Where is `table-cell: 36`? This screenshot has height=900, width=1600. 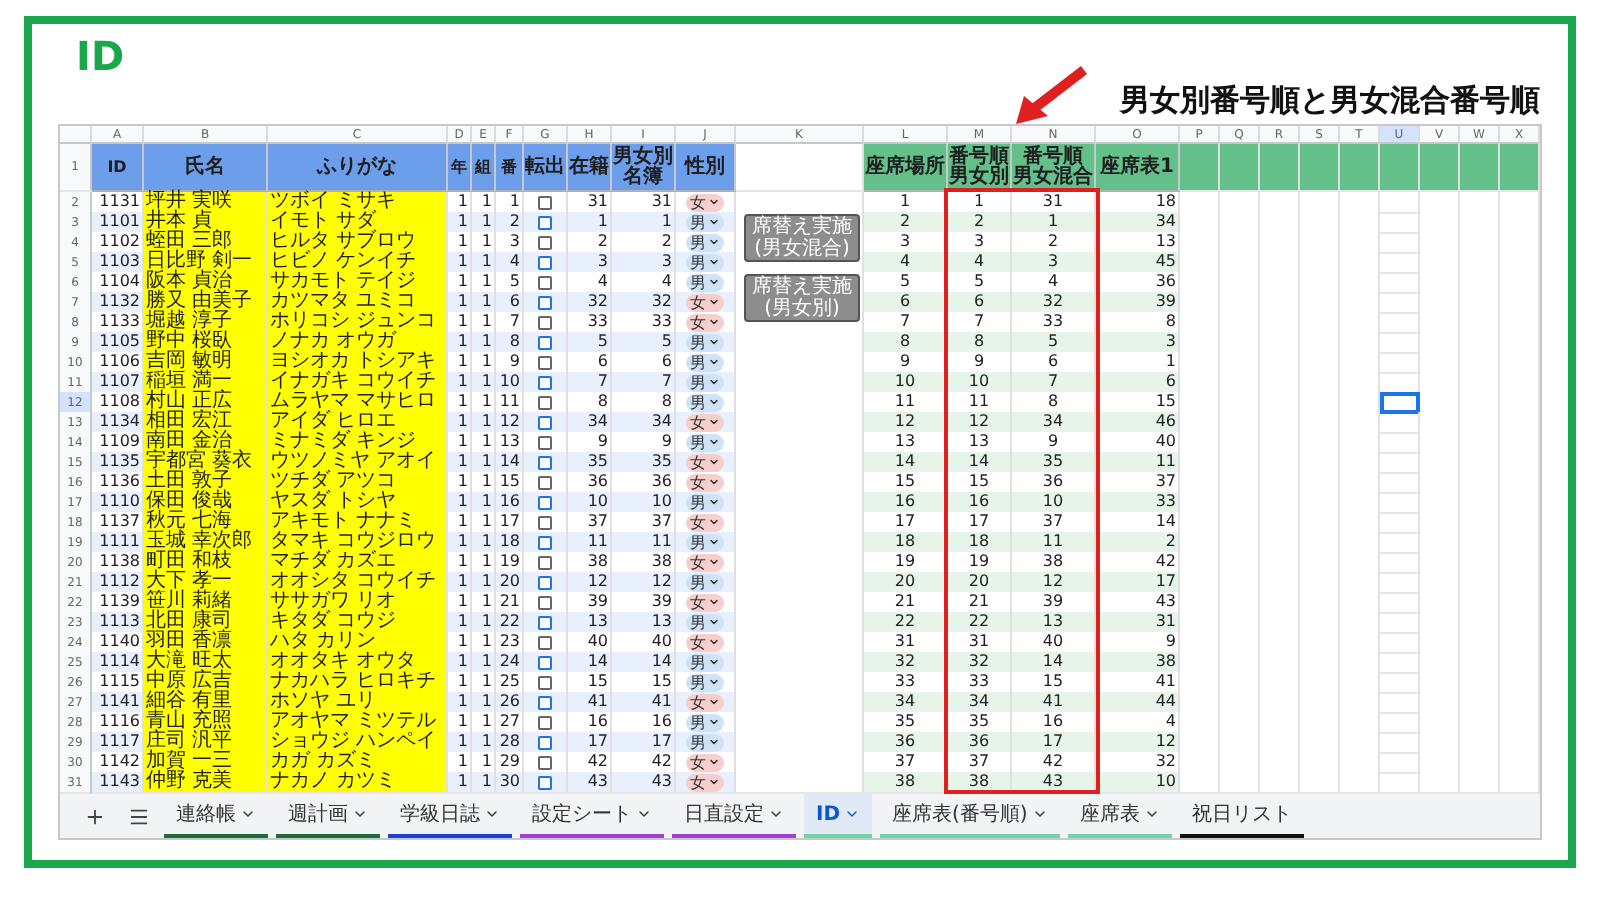 table-cell: 36 is located at coordinates (1054, 483).